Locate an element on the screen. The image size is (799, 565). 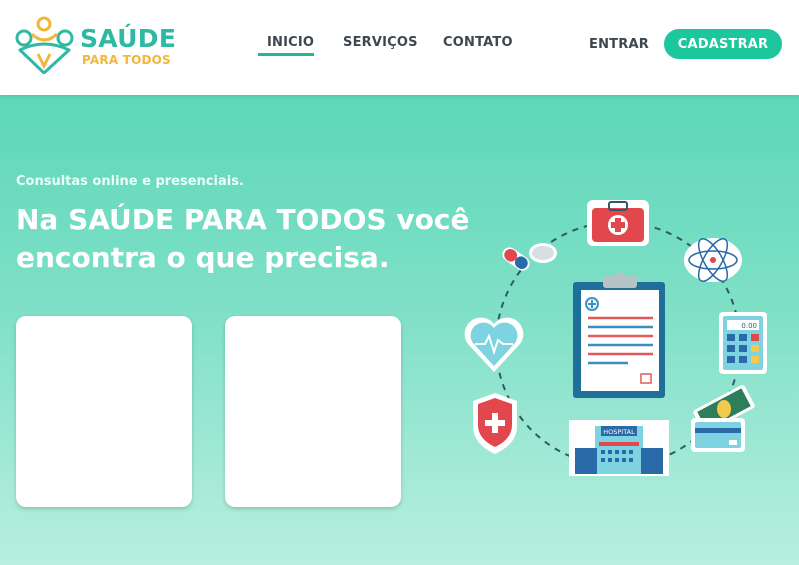
nav-link-servicos: SERVIÇOS is located at coordinates (380, 42).